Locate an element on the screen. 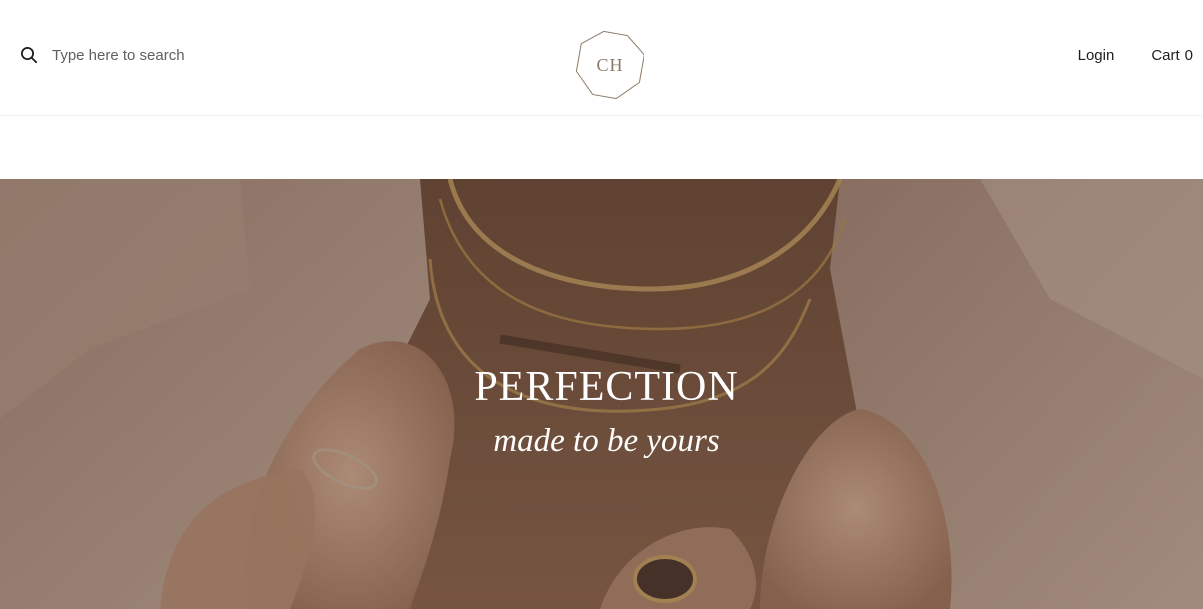 This screenshot has height=609, width=1203. search-input is located at coordinates (152, 55).